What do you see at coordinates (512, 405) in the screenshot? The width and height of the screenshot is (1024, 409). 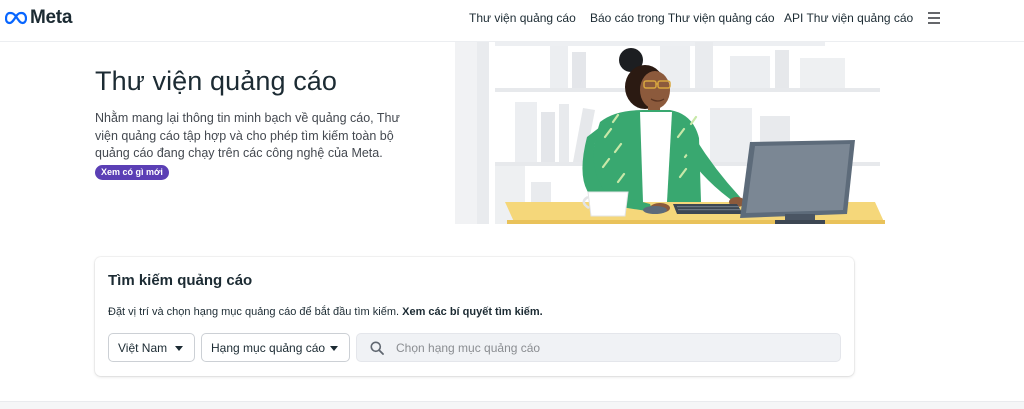 I see `page-footer-divider` at bounding box center [512, 405].